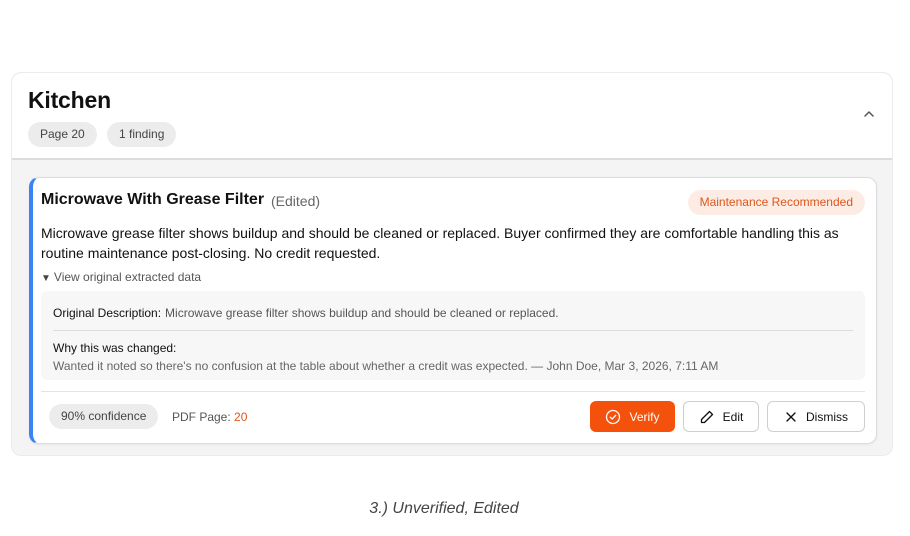  Describe the element at coordinates (644, 416) in the screenshot. I see `verify-label: Verify` at that location.